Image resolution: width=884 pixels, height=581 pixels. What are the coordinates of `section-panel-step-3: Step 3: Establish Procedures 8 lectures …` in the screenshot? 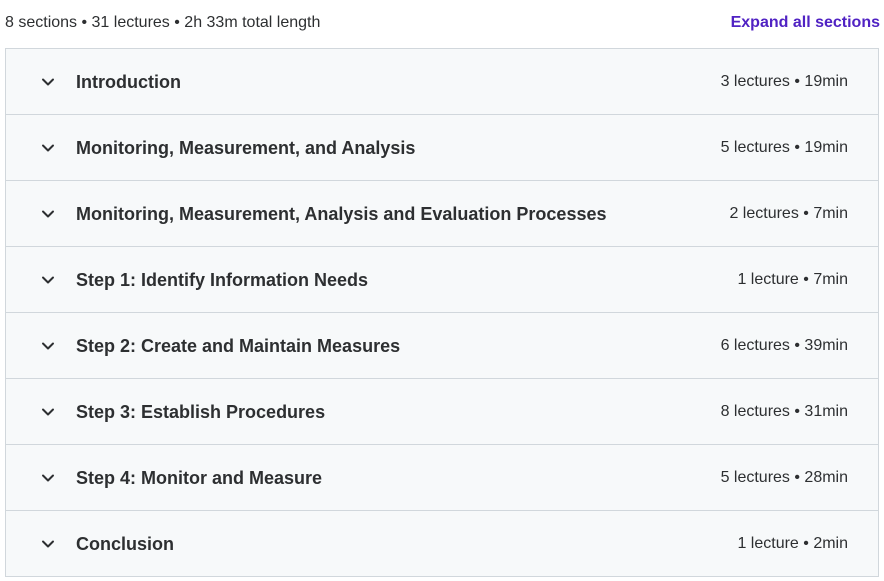 It's located at (442, 412).